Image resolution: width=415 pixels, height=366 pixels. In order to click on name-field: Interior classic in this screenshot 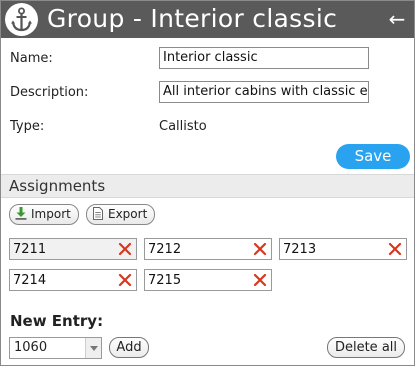, I will do `click(264, 58)`.